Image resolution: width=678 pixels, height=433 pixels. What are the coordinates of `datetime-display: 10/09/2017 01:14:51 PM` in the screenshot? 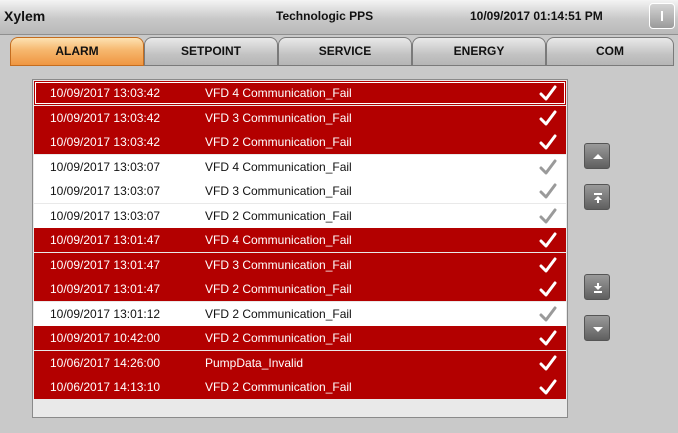 It's located at (536, 16).